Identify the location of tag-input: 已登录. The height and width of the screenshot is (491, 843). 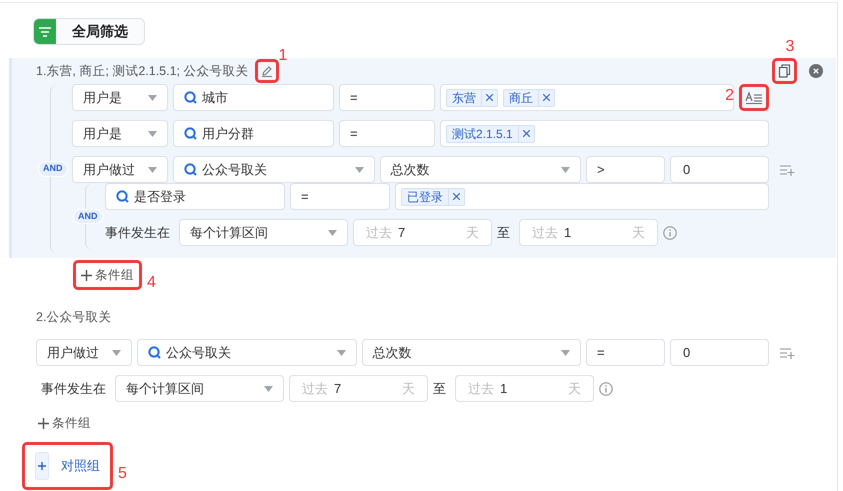
(582, 196).